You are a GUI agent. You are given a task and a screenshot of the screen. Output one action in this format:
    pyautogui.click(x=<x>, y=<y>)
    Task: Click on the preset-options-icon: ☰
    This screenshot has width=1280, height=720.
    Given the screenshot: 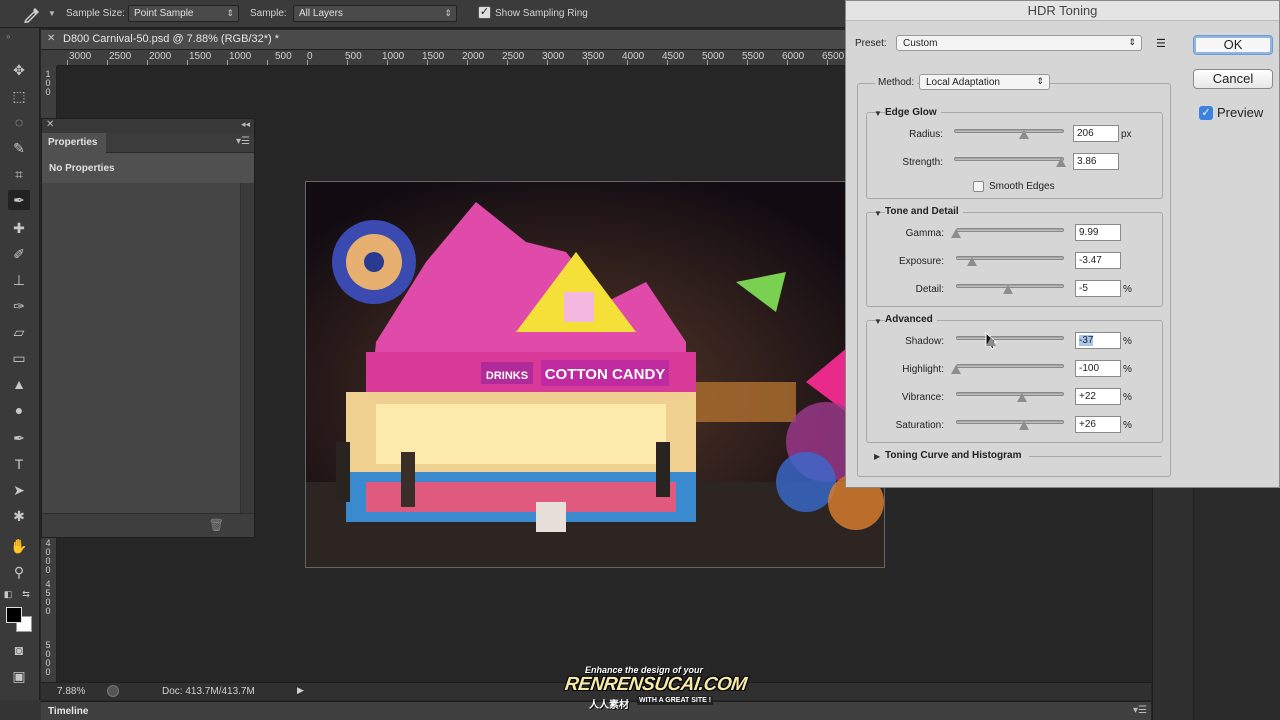 What is the action you would take?
    pyautogui.click(x=1163, y=43)
    